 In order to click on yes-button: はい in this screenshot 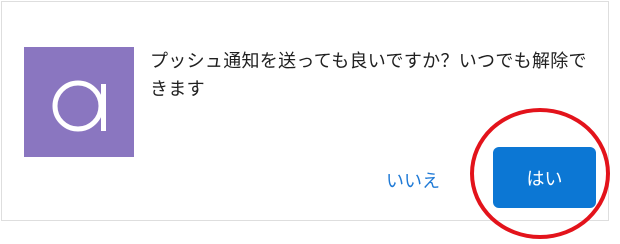, I will do `click(544, 177)`.